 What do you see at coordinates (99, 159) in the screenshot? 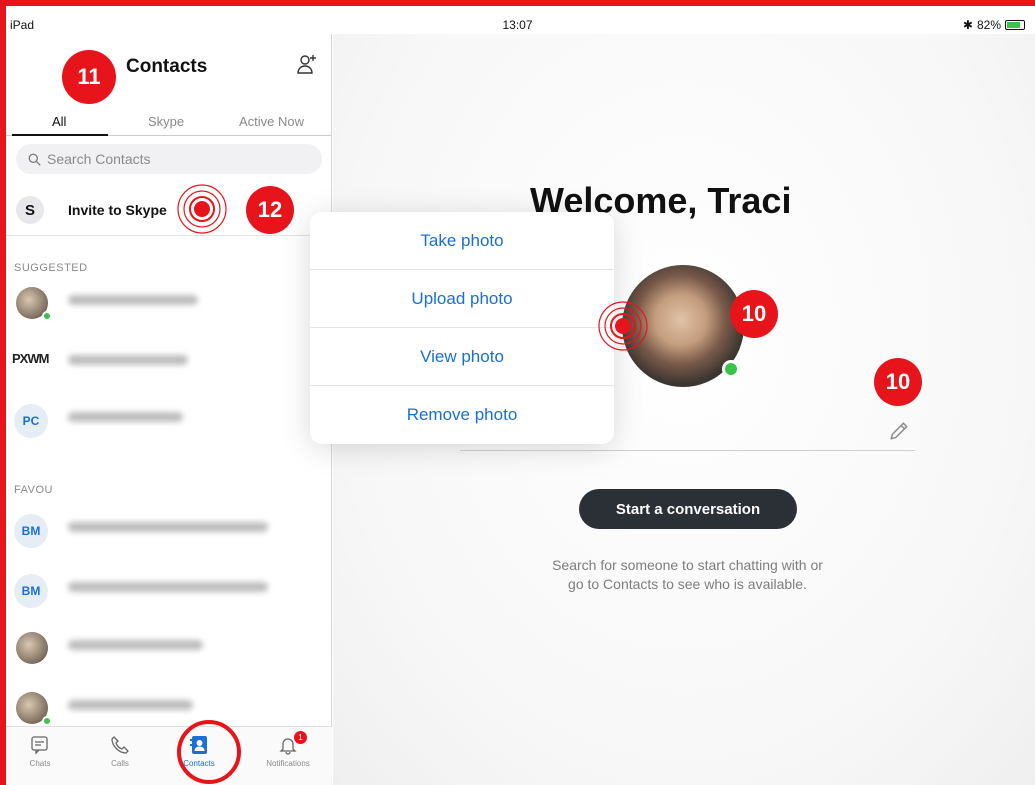
I see `search-placeholder: Search Contacts` at bounding box center [99, 159].